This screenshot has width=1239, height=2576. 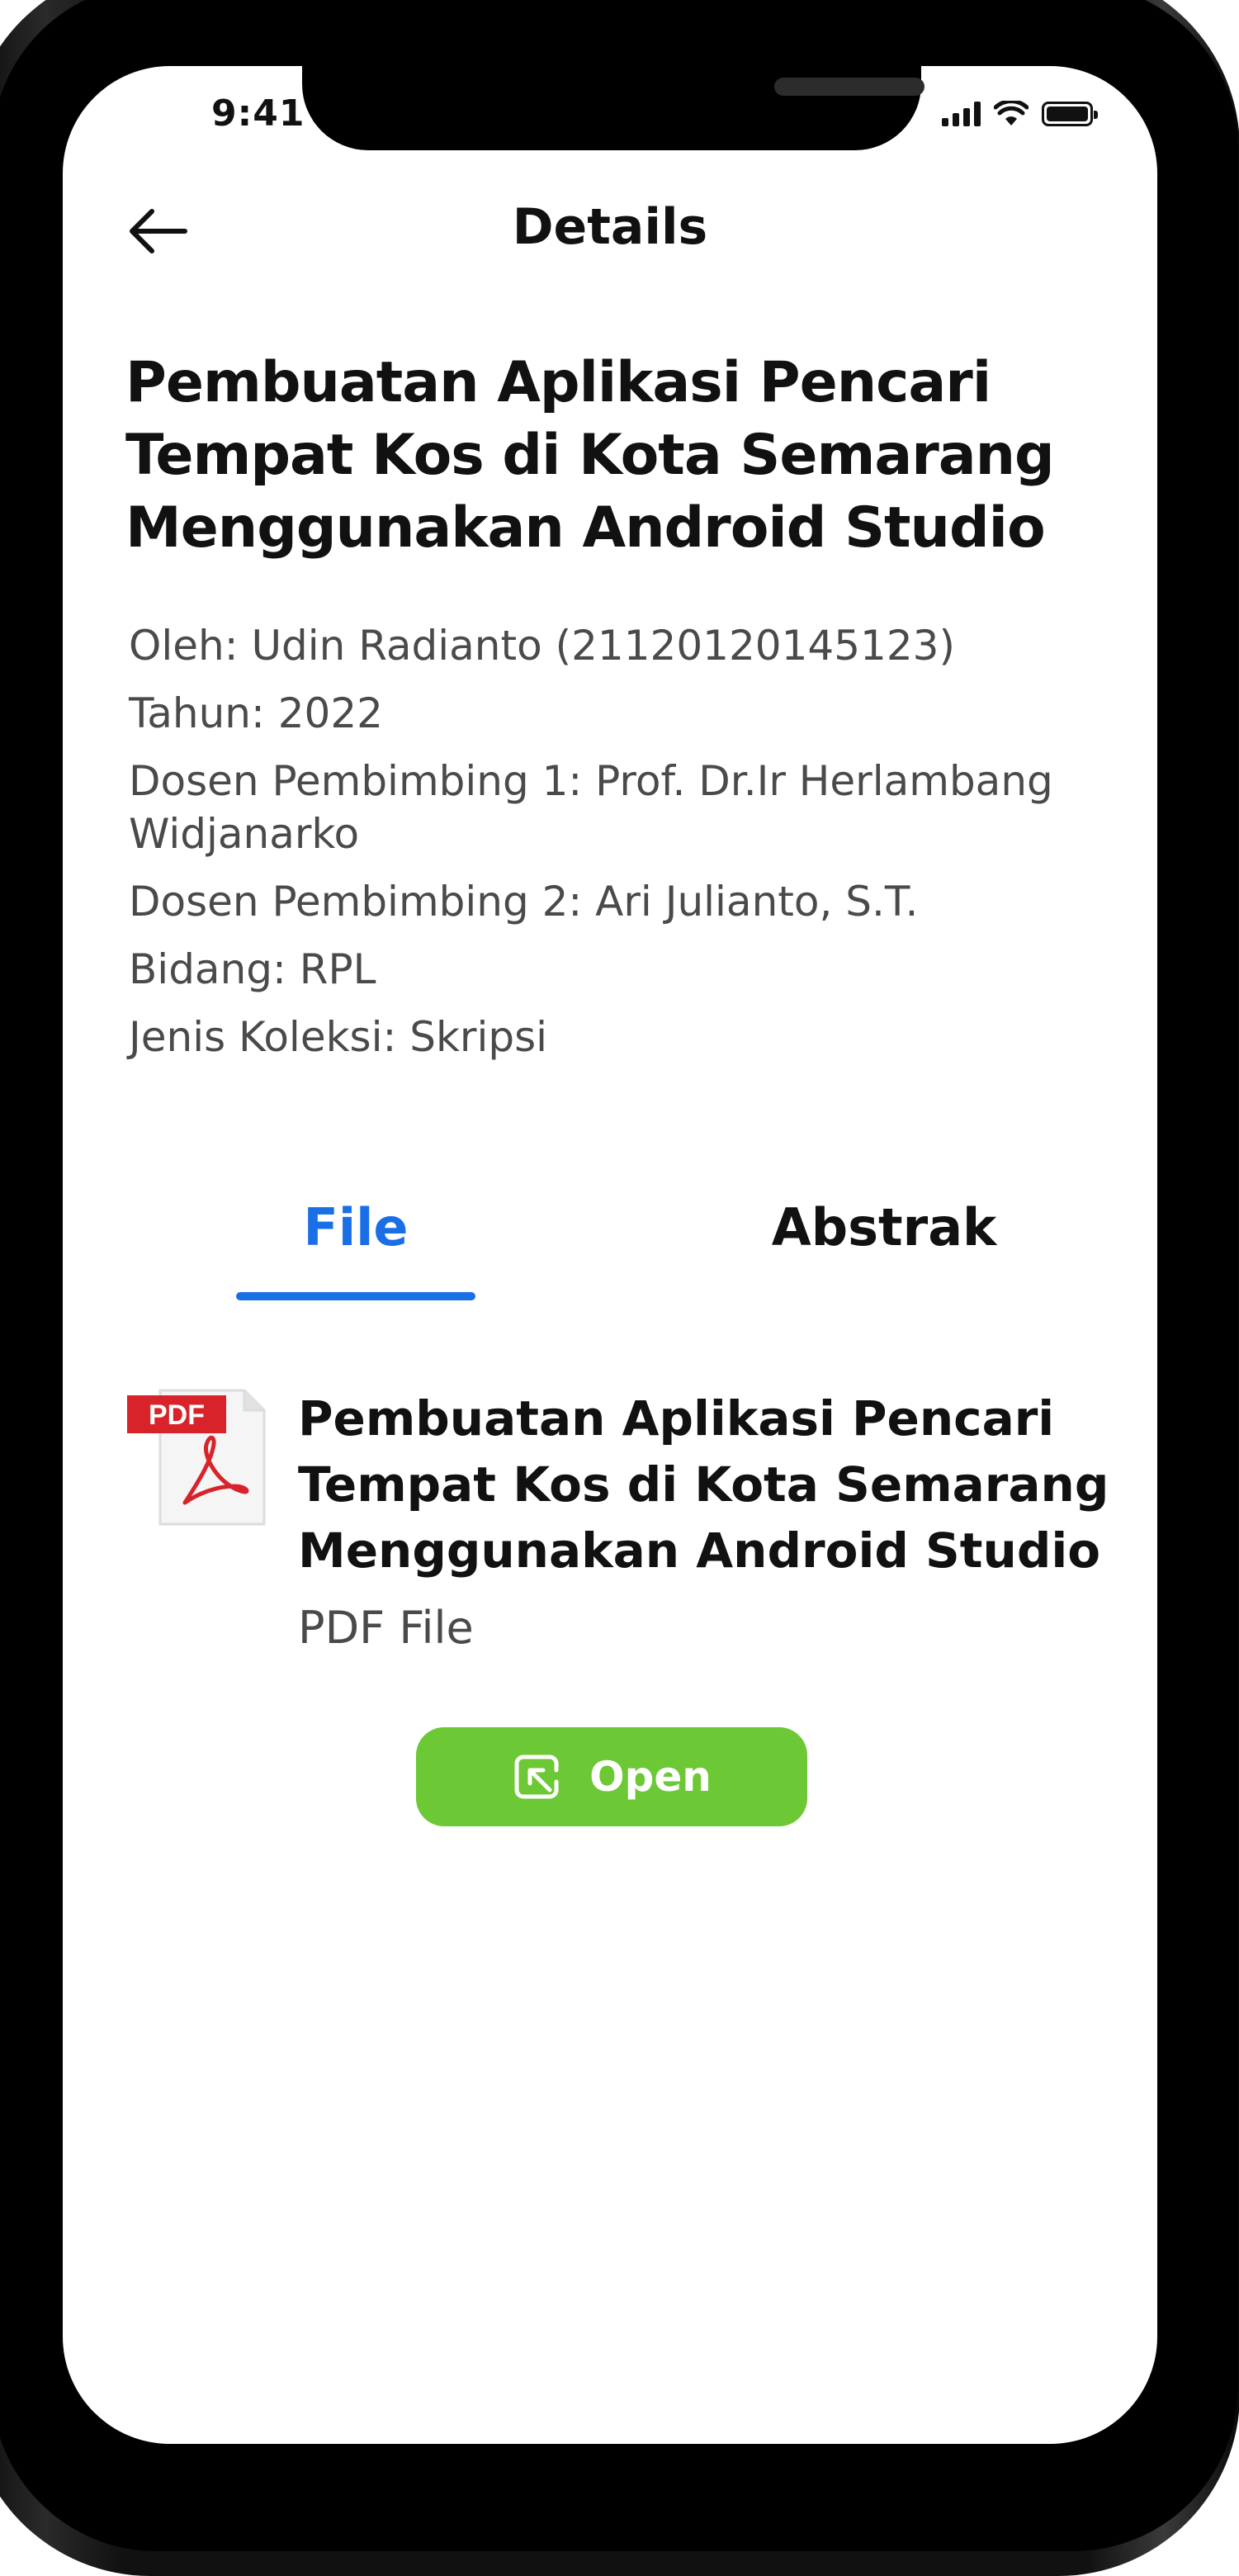 What do you see at coordinates (613, 108) in the screenshot?
I see `notch` at bounding box center [613, 108].